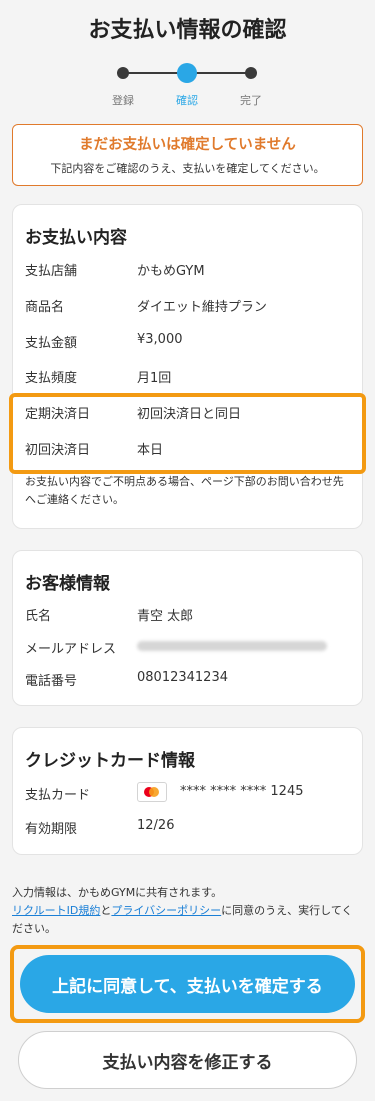  Describe the element at coordinates (123, 73) in the screenshot. I see `step-dot-register` at that location.